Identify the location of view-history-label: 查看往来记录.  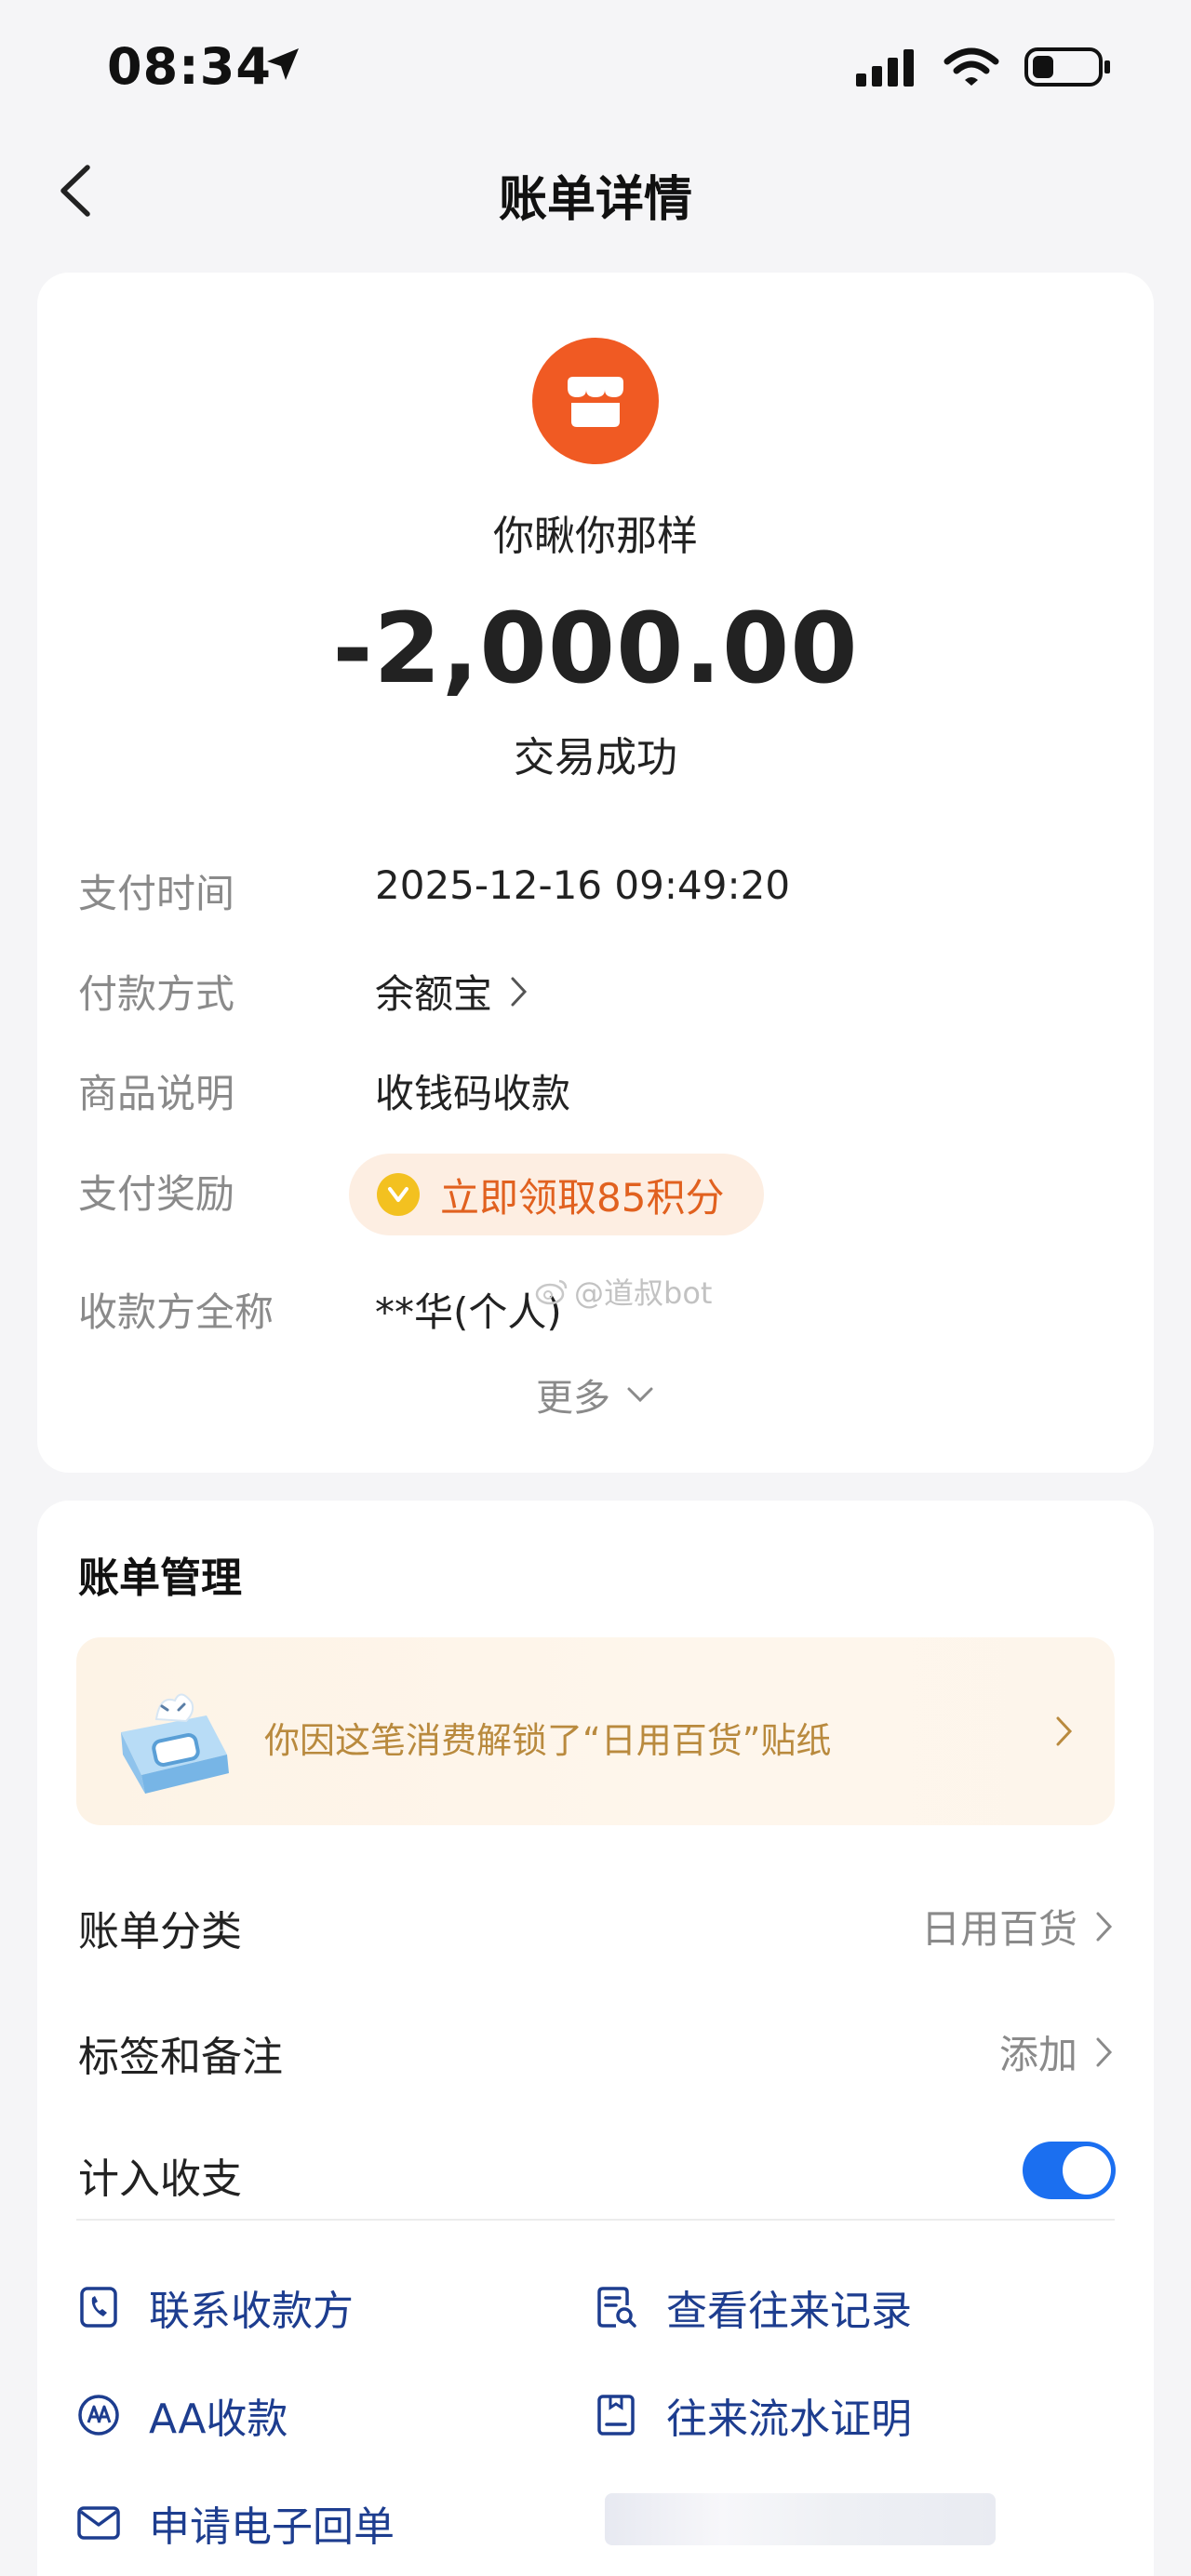
(789, 2311).